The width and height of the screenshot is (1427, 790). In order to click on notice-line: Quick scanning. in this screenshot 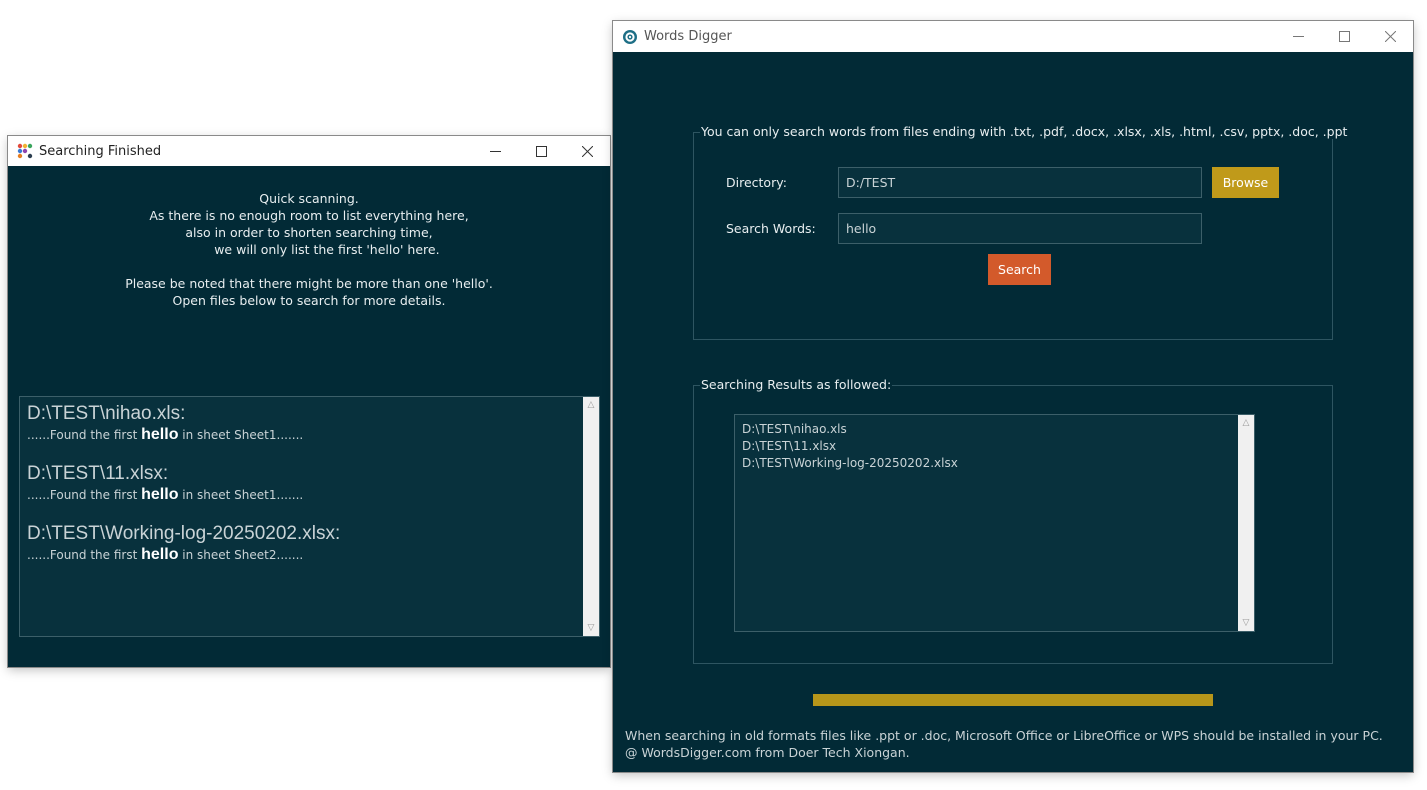, I will do `click(309, 198)`.